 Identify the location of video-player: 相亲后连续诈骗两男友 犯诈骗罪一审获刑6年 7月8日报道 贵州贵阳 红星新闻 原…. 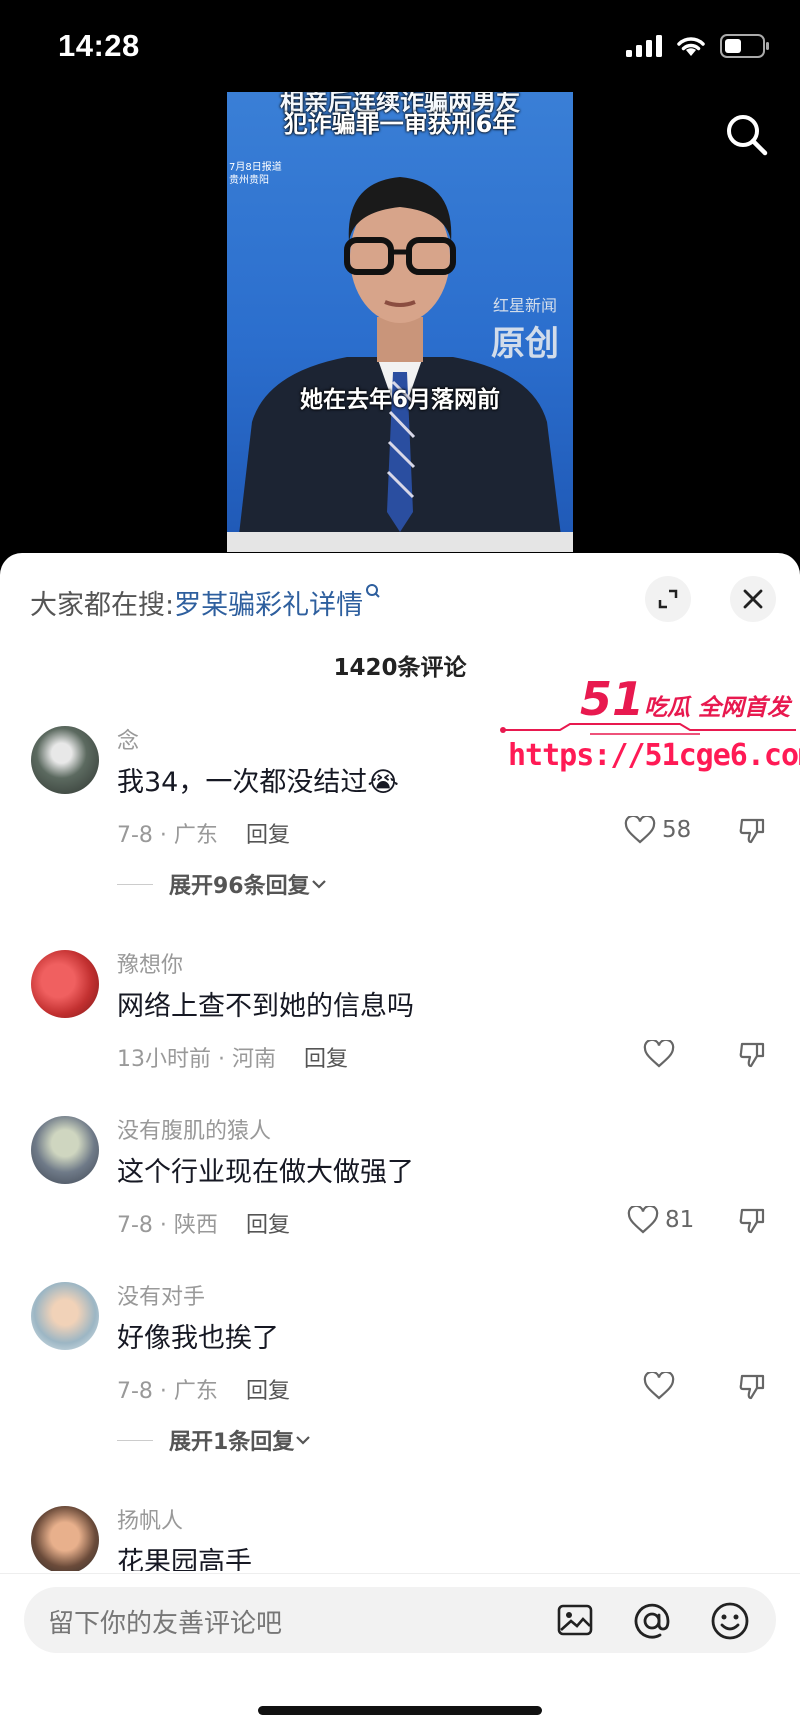
(400, 322).